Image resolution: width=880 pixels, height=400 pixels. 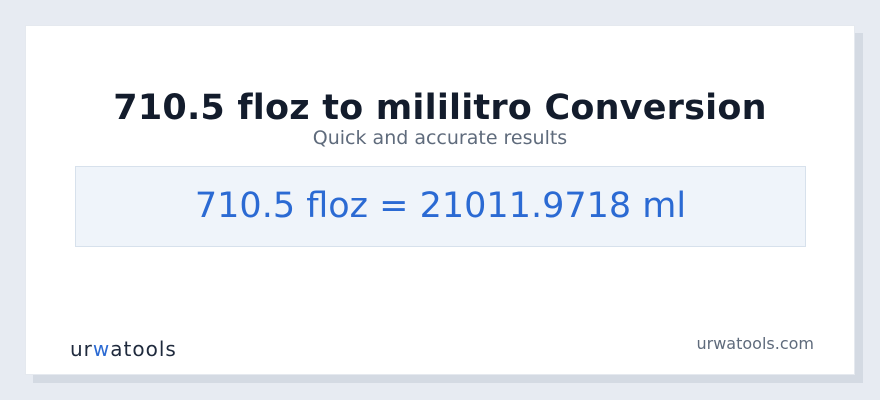 I want to click on page-subtitle: Quick and accurate results, so click(x=440, y=138).